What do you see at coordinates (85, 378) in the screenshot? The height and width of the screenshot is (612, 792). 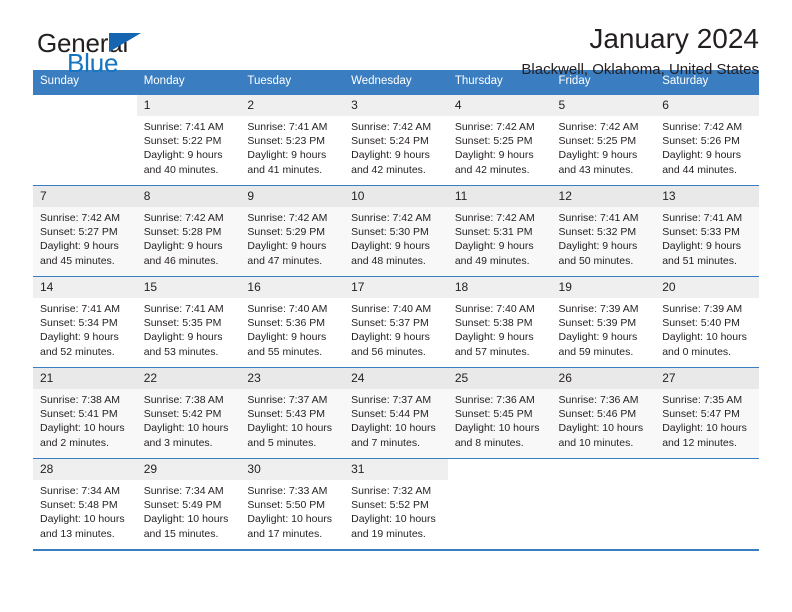 I see `day-number: 21` at bounding box center [85, 378].